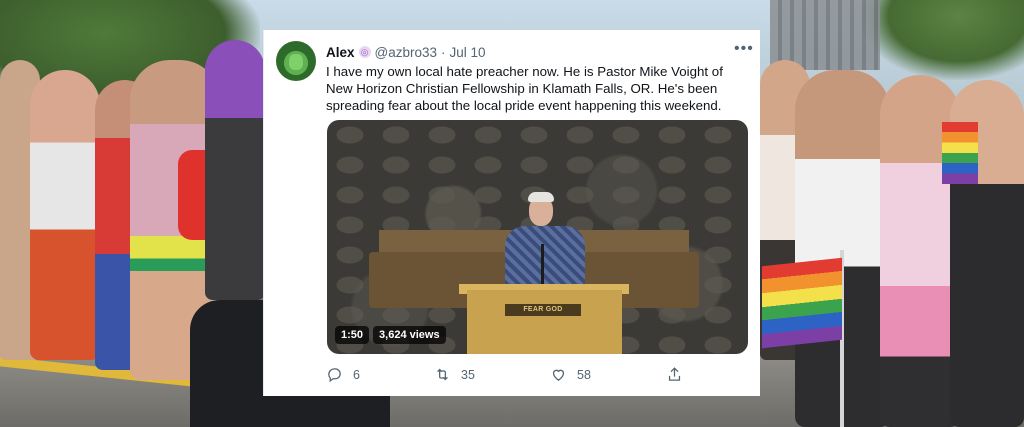  I want to click on video-info: 1:50 3,624 views, so click(390, 335).